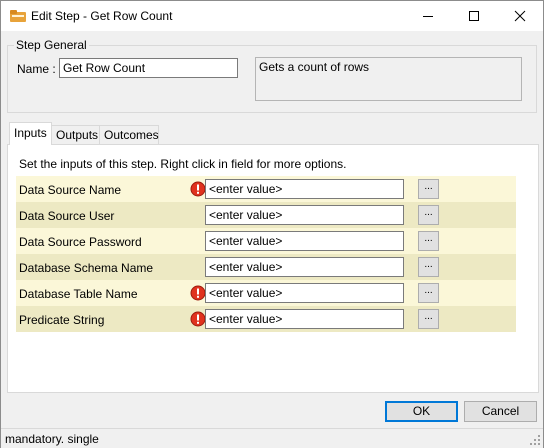 This screenshot has width=544, height=448. Describe the element at coordinates (314, 67) in the screenshot. I see `description-text: Gets a count of rows` at that location.